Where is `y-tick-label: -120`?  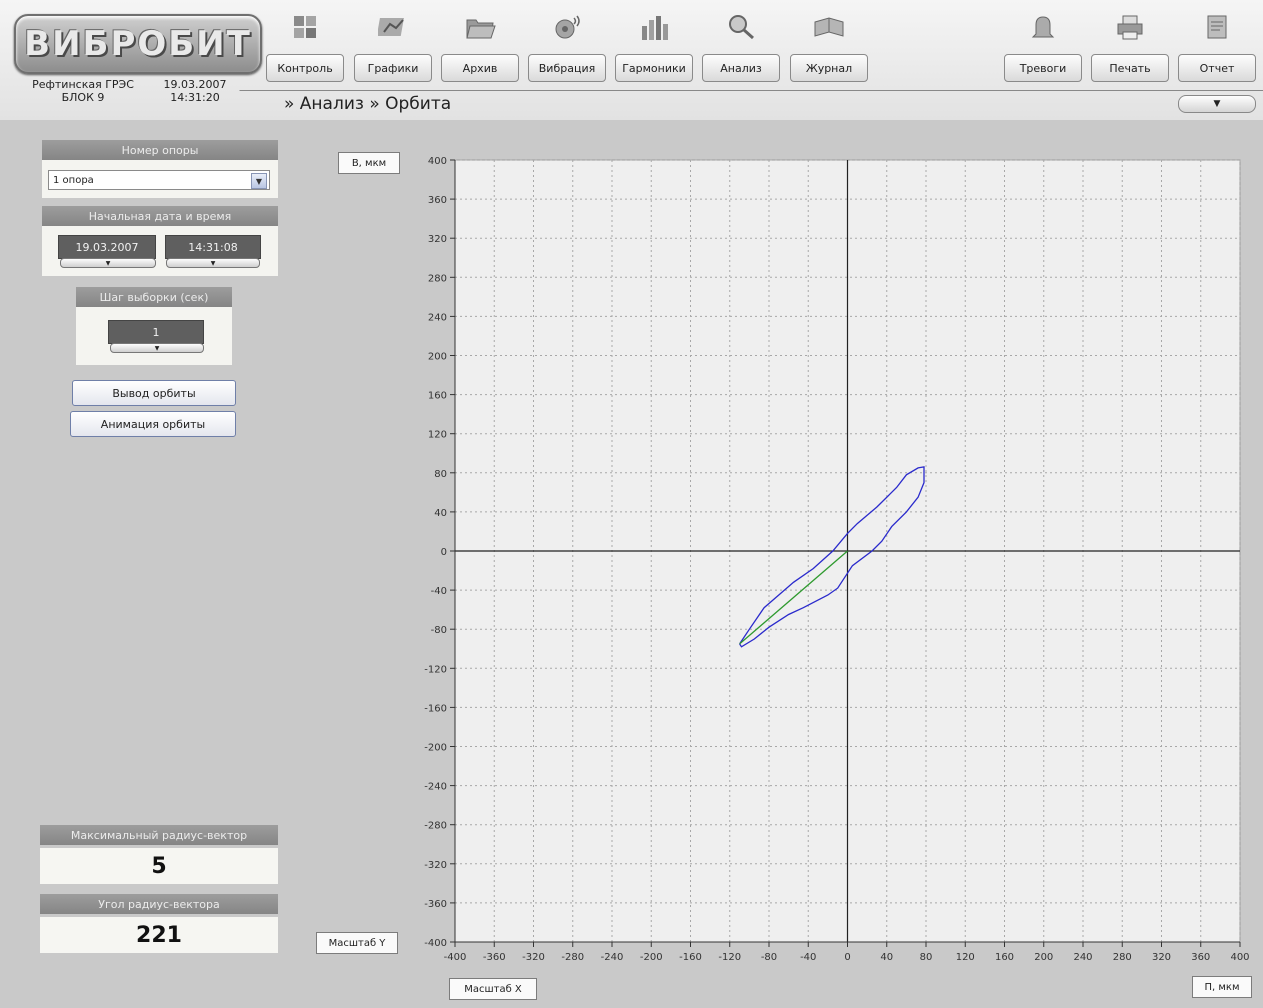 y-tick-label: -120 is located at coordinates (435, 669).